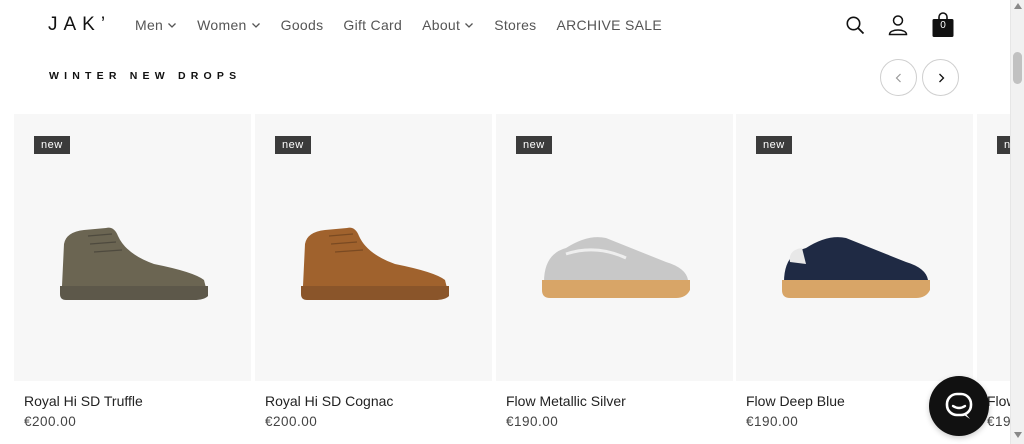 The height and width of the screenshot is (444, 1024). I want to click on nav-item-women: Women, so click(228, 25).